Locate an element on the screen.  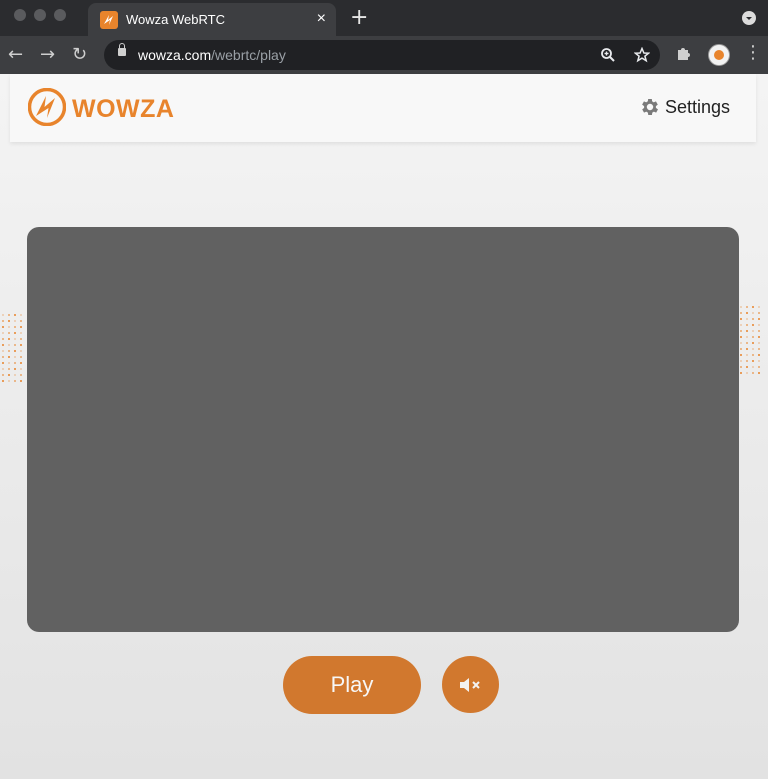
url-host: wowza.com is located at coordinates (175, 55).